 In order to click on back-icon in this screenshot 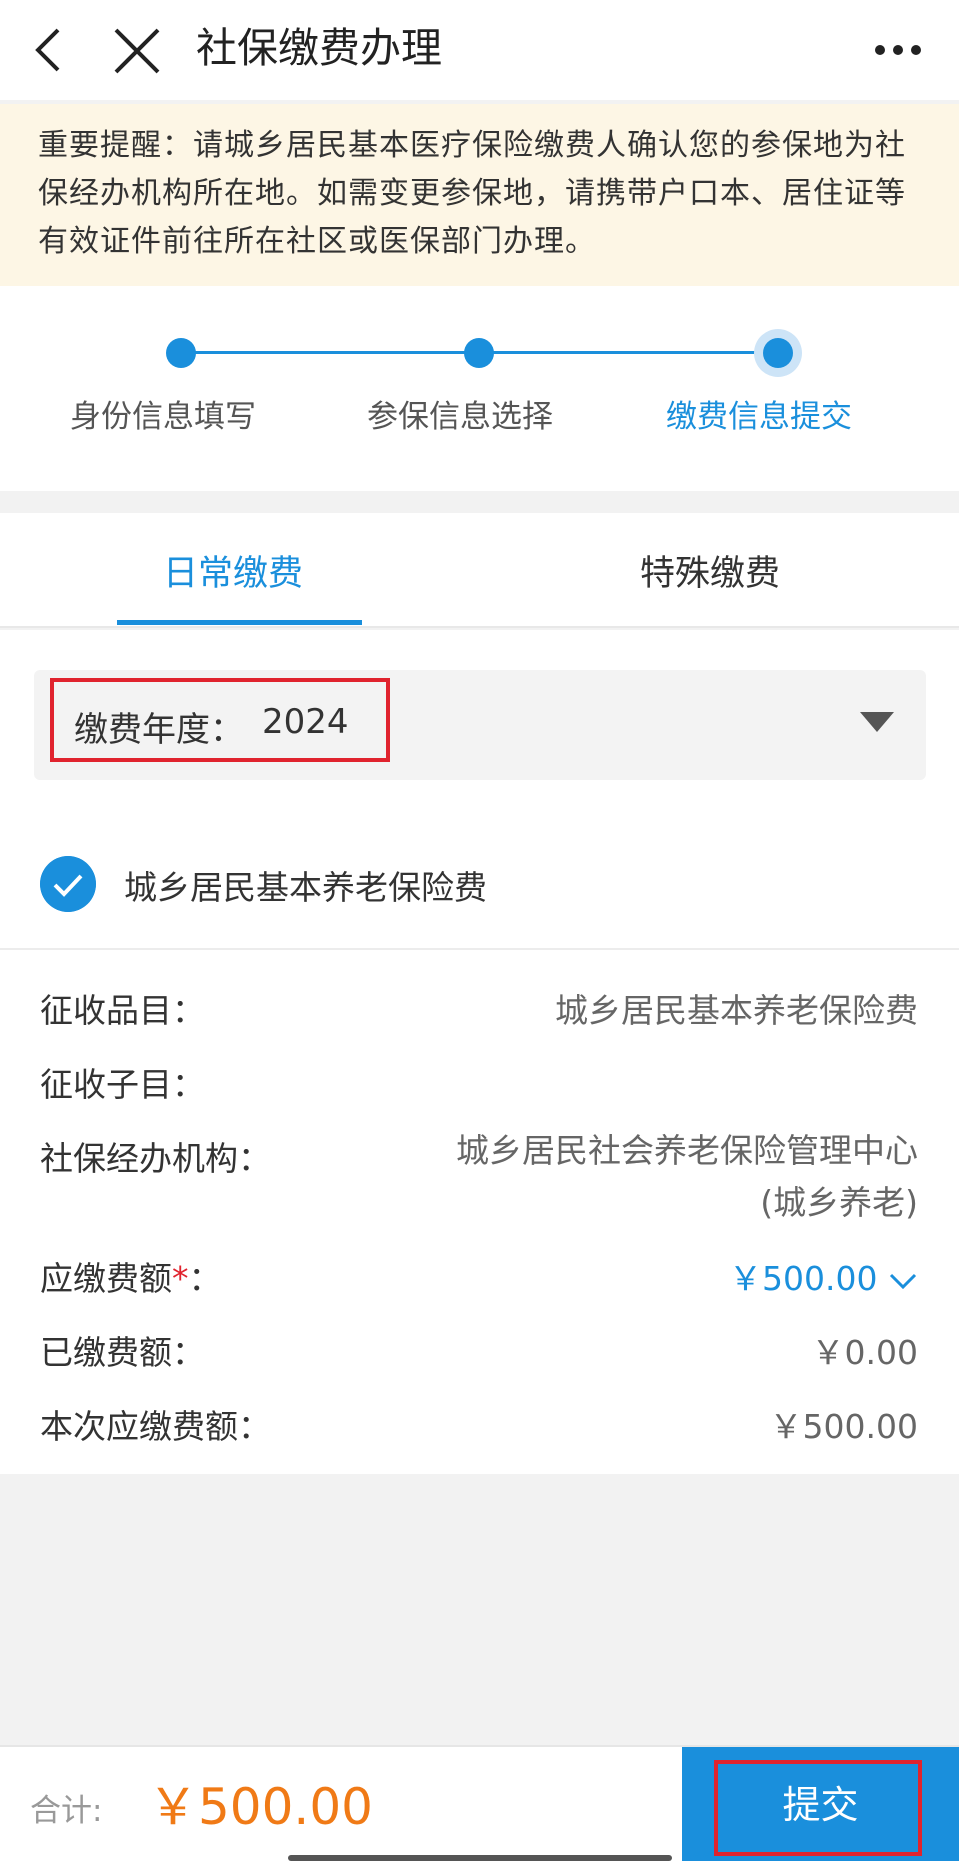, I will do `click(52, 50)`.